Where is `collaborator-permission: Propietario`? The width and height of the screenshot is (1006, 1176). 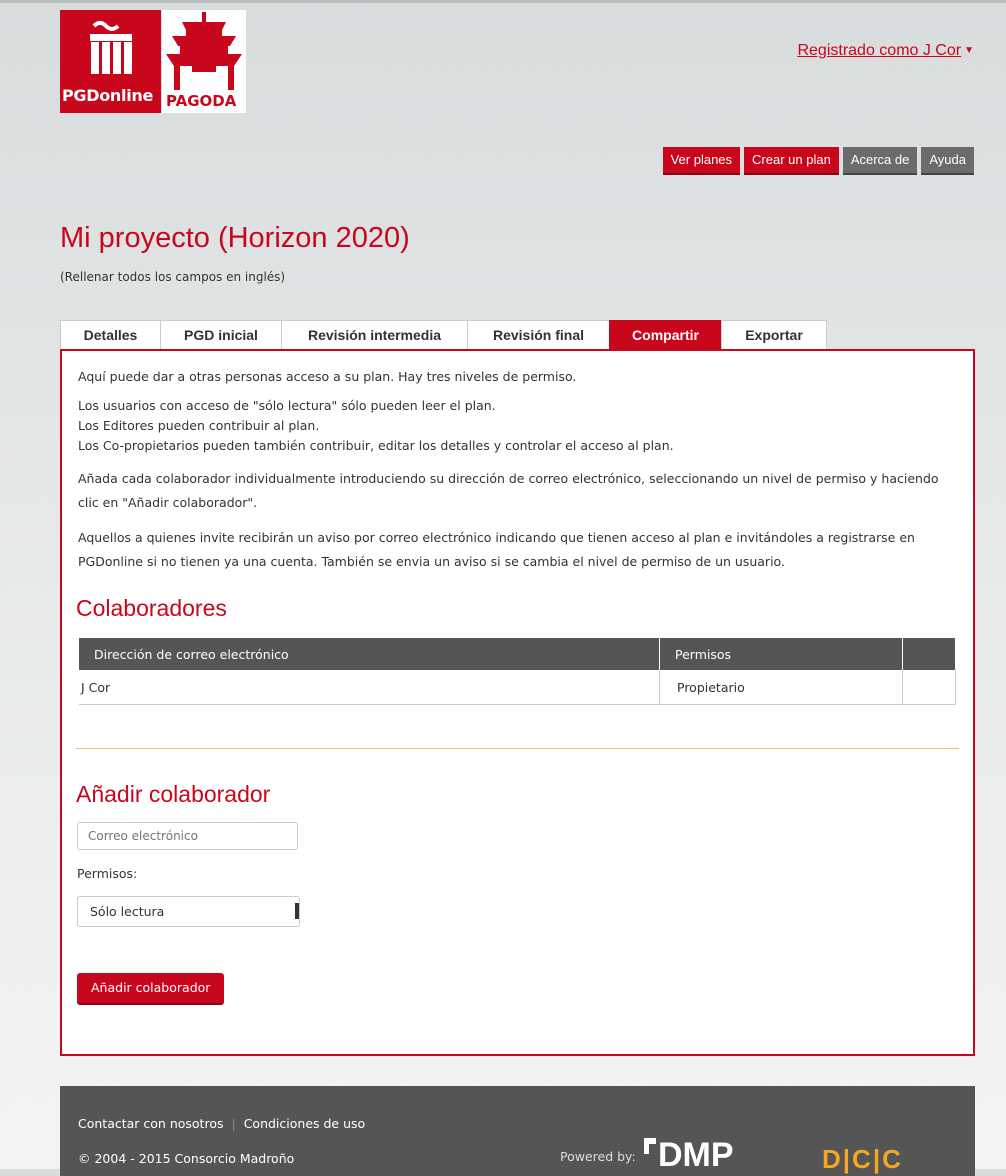
collaborator-permission: Propietario is located at coordinates (781, 687).